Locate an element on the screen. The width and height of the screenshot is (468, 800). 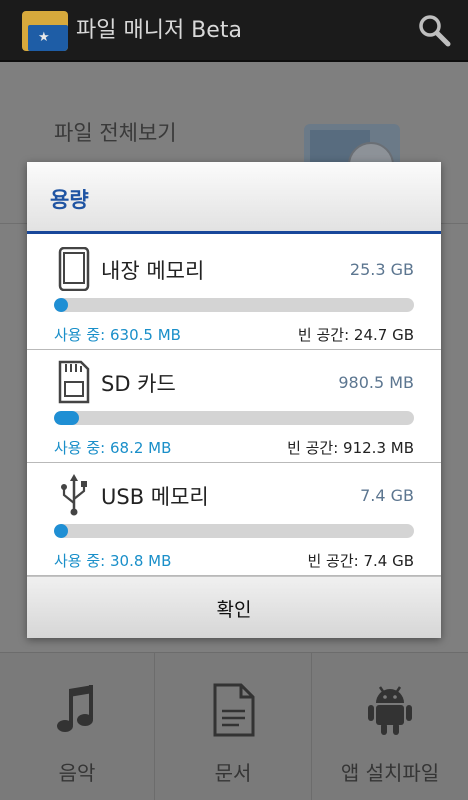
music-note-icon is located at coordinates (75, 708).